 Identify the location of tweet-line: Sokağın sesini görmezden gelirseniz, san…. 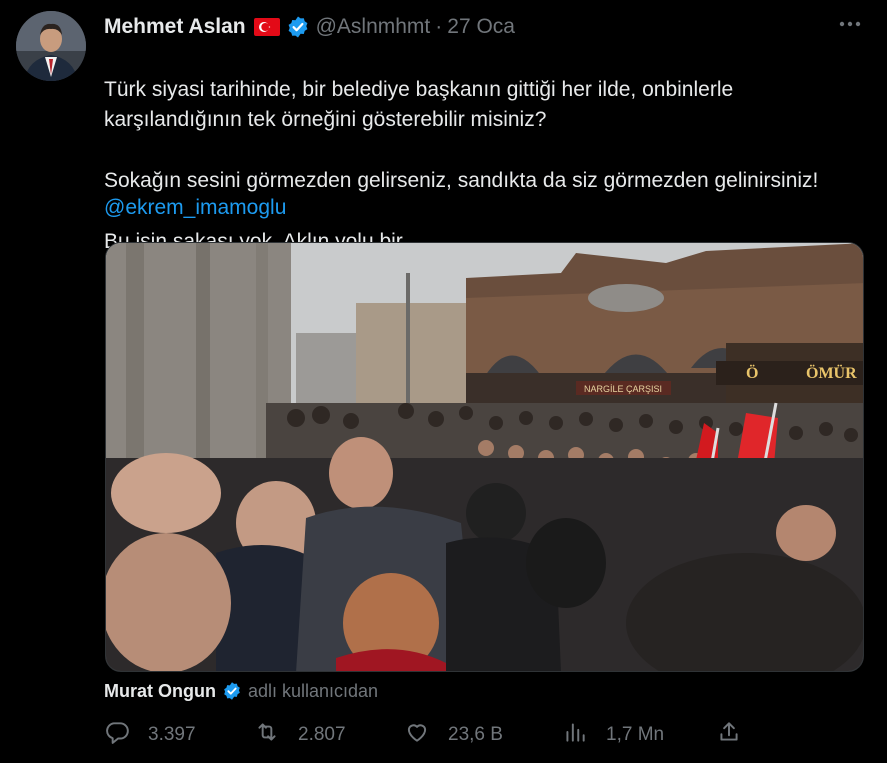
(461, 180).